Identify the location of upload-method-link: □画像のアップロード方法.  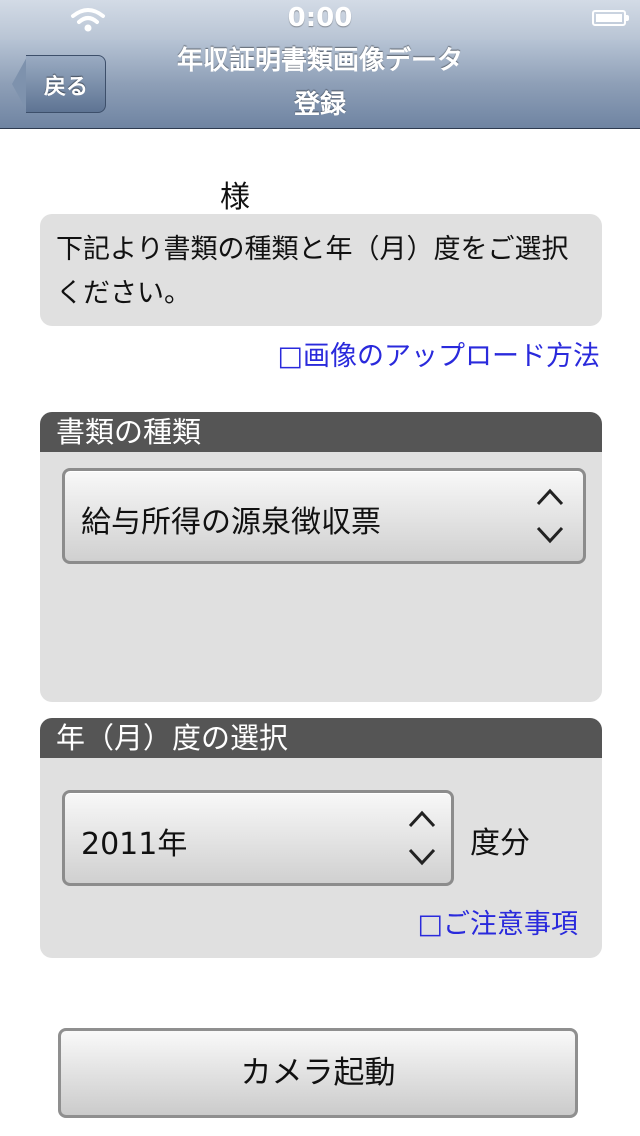
(438, 353).